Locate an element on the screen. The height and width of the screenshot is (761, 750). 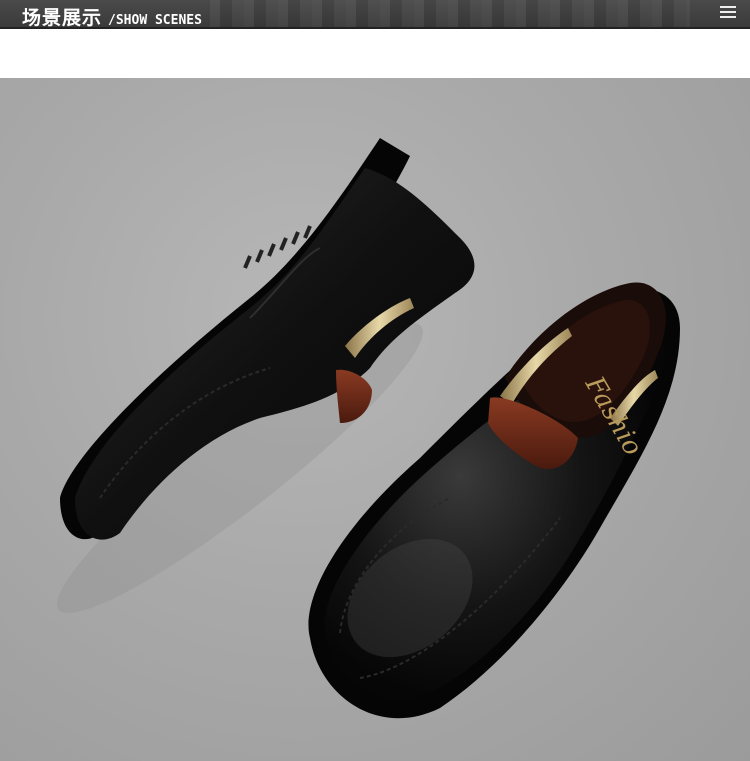
section-title-chinese: 场景展示 is located at coordinates (62, 18).